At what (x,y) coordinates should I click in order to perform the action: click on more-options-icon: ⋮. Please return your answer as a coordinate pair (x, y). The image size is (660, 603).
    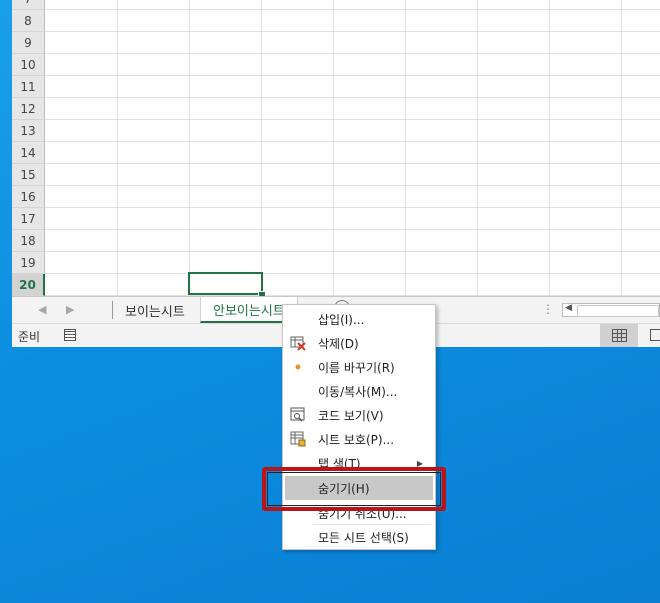
    Looking at the image, I should click on (548, 309).